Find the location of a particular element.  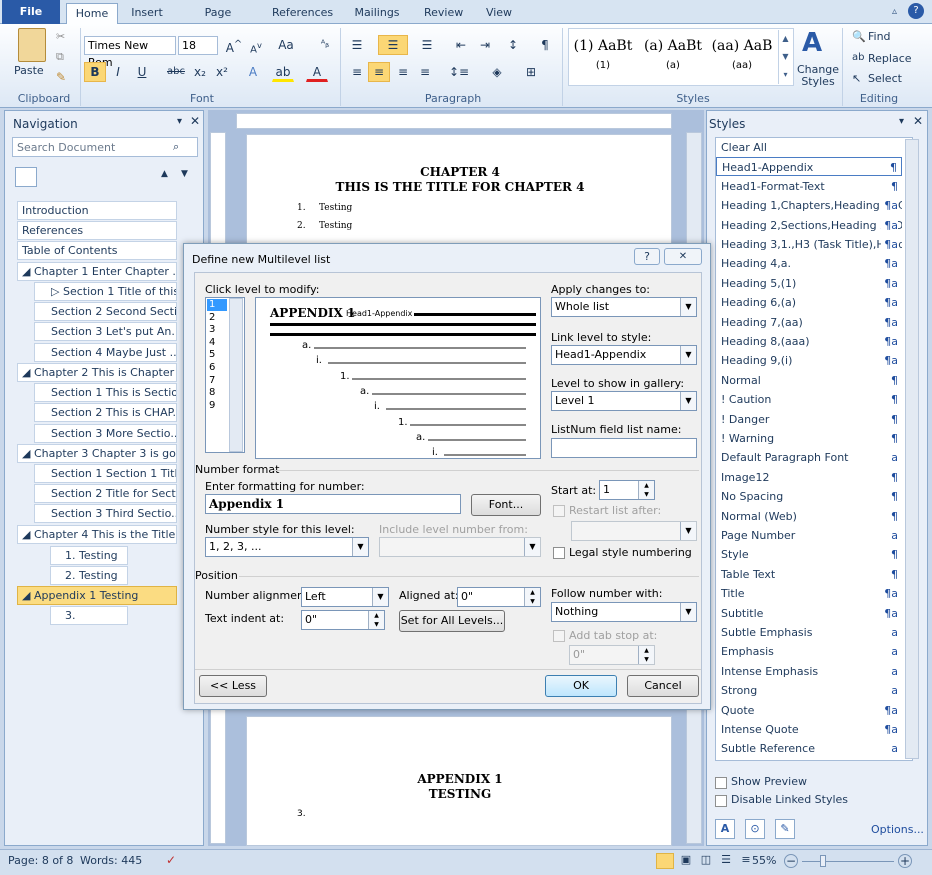

shading-icon: ◈ is located at coordinates (497, 72).